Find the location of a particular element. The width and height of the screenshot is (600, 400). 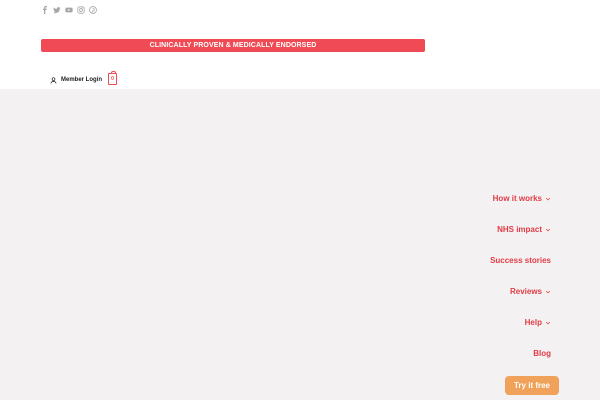

cta-label: Try it free is located at coordinates (531, 385).